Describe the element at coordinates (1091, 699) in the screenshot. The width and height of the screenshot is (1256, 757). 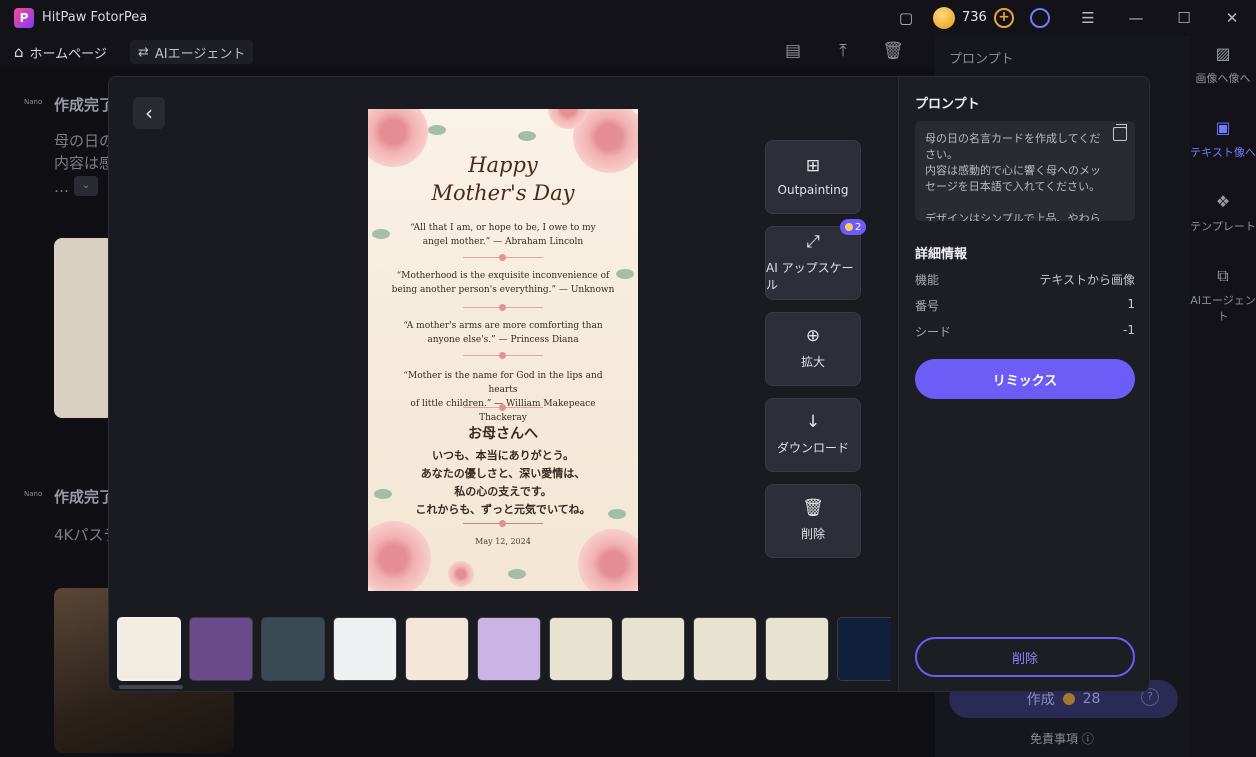
I see `make-cost: 28` at that location.